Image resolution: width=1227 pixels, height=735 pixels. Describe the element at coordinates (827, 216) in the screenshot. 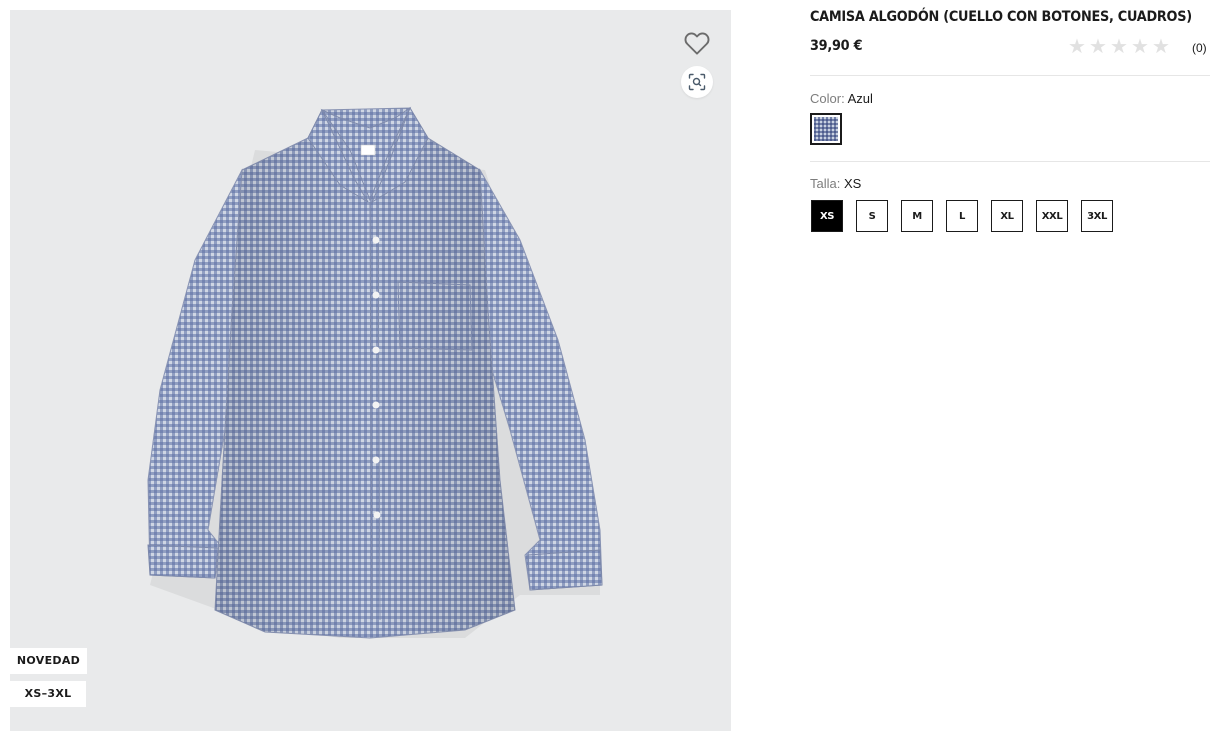

I see `size-option-xs: XS` at that location.